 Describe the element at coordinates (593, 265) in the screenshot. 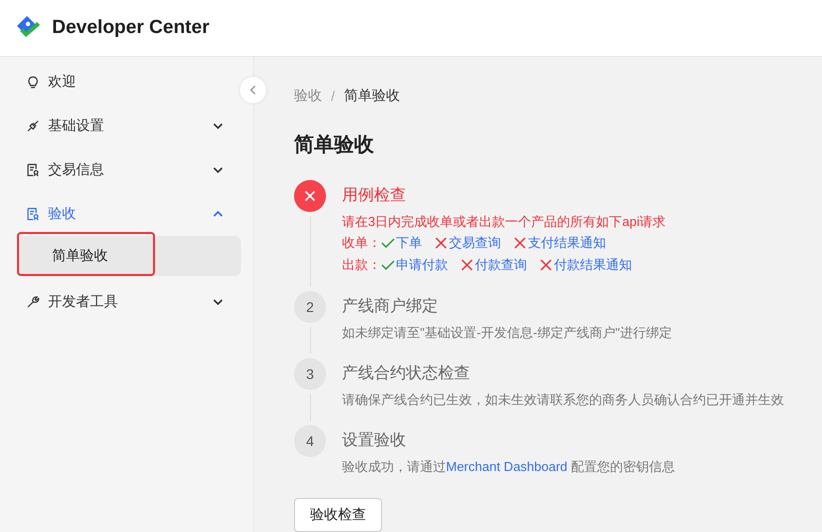

I see `api-name: 付款结果通知` at that location.